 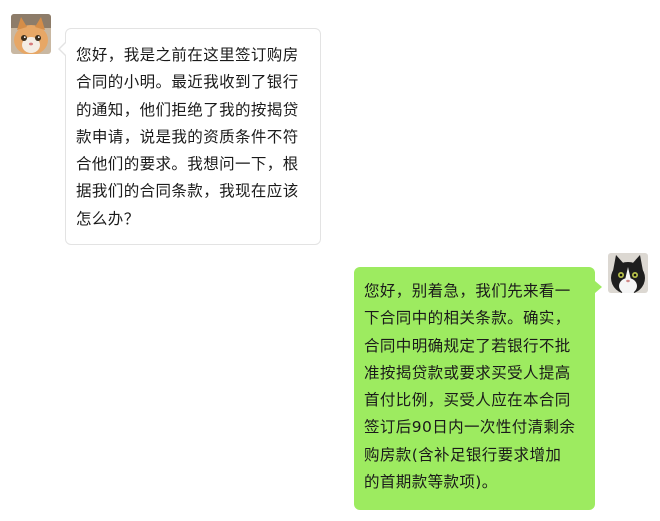 What do you see at coordinates (628, 273) in the screenshot?
I see `black-white-cat-avatar-icon` at bounding box center [628, 273].